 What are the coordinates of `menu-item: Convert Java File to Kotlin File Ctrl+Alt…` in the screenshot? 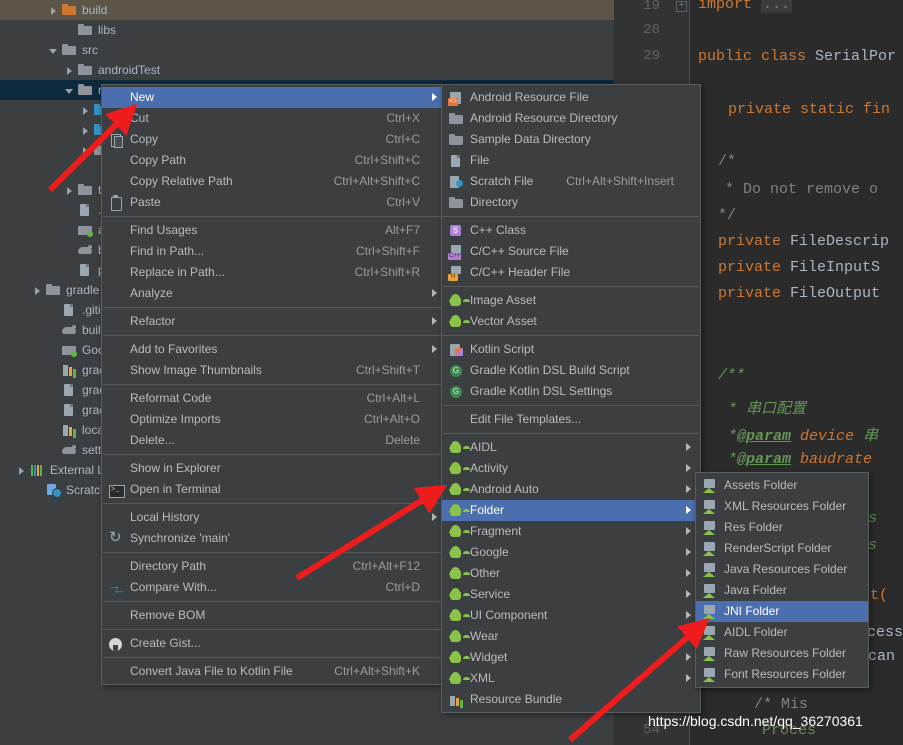 It's located at (274, 671).